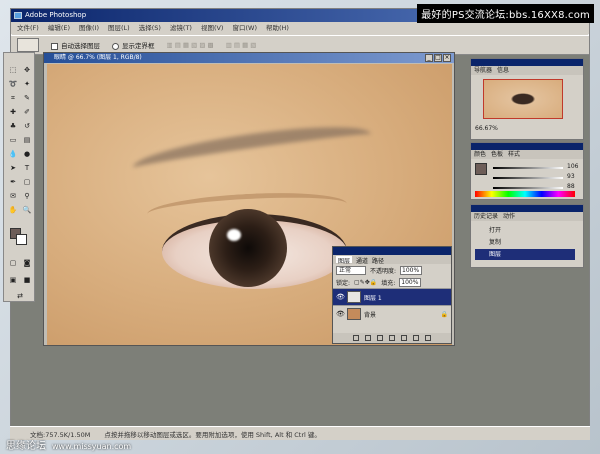  What do you see at coordinates (503, 70) in the screenshot?
I see `tab-info: 信息` at bounding box center [503, 70].